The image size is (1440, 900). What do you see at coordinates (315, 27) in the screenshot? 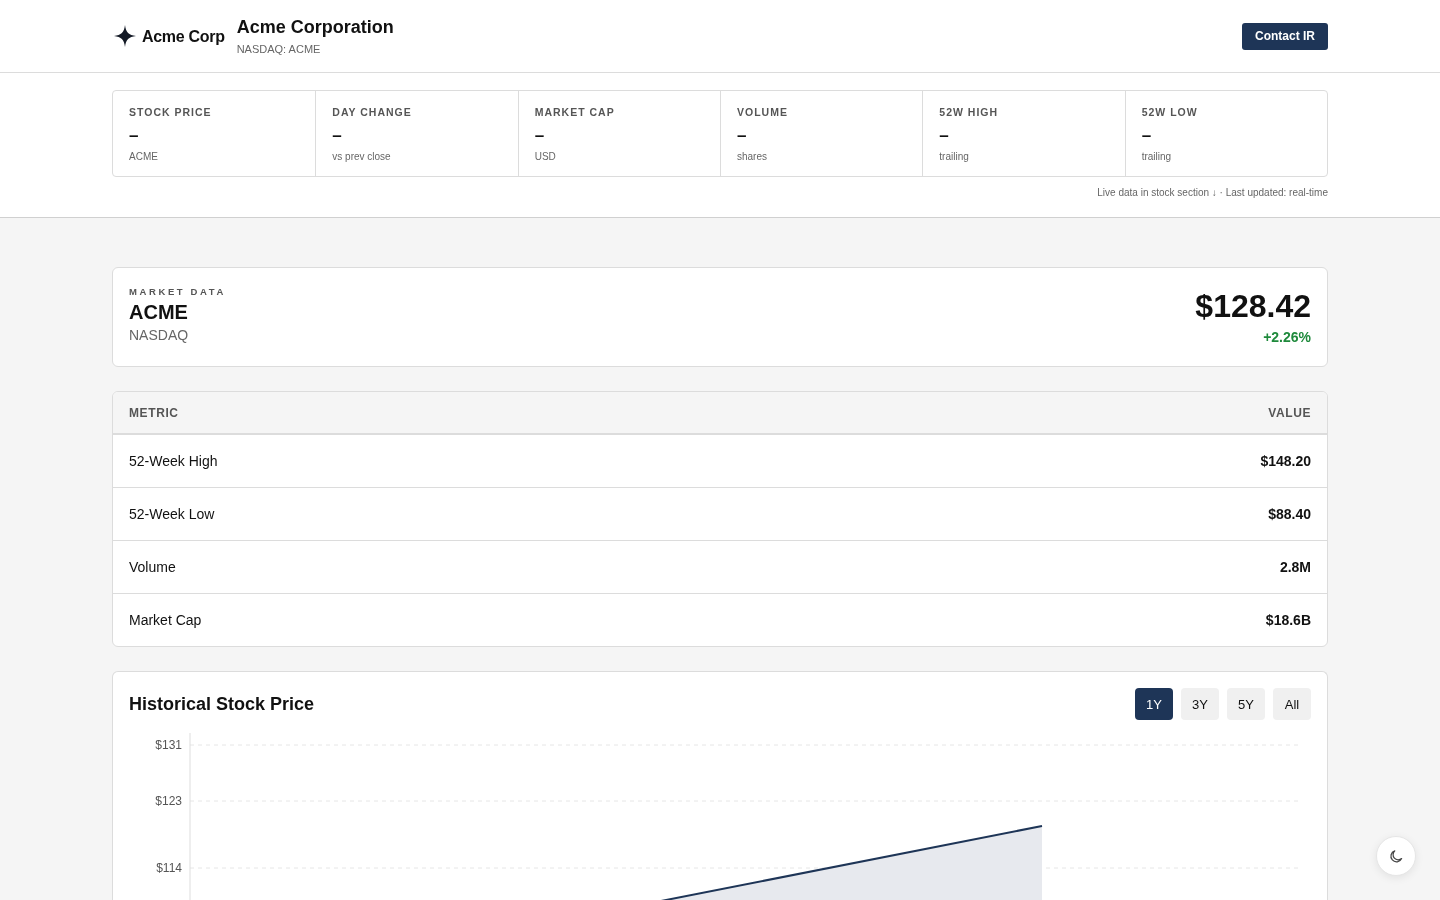
I see `company-title: Acme Corporation` at bounding box center [315, 27].